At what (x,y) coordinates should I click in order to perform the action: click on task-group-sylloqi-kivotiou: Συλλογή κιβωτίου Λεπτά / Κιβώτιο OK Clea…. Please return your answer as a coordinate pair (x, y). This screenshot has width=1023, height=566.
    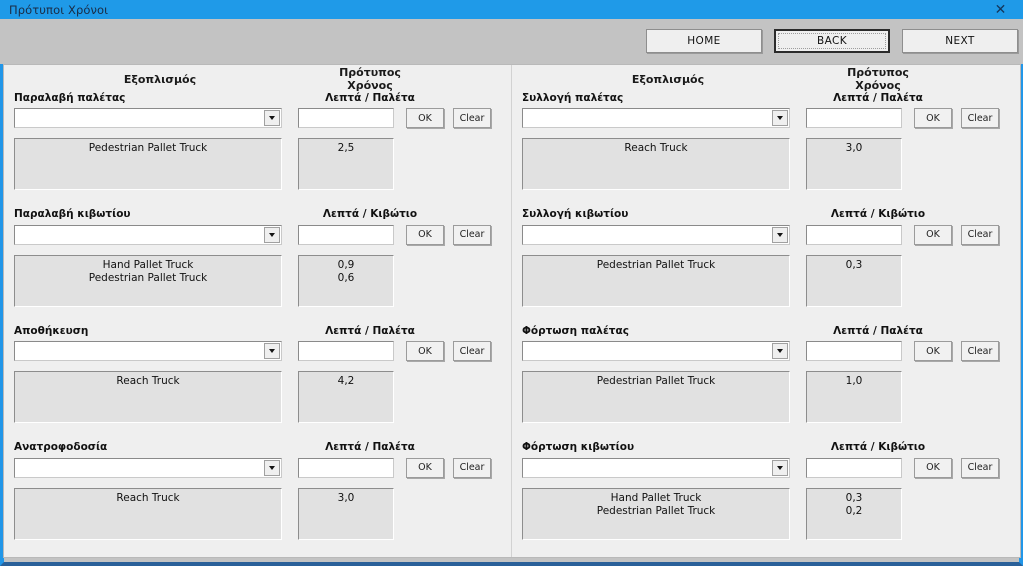
    Looking at the image, I should click on (766, 264).